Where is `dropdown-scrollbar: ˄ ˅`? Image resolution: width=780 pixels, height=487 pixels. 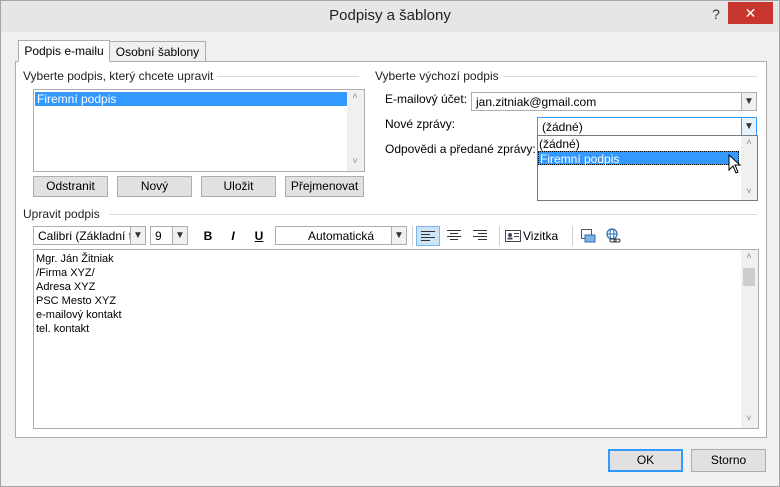
dropdown-scrollbar: ˄ ˅ is located at coordinates (749, 168).